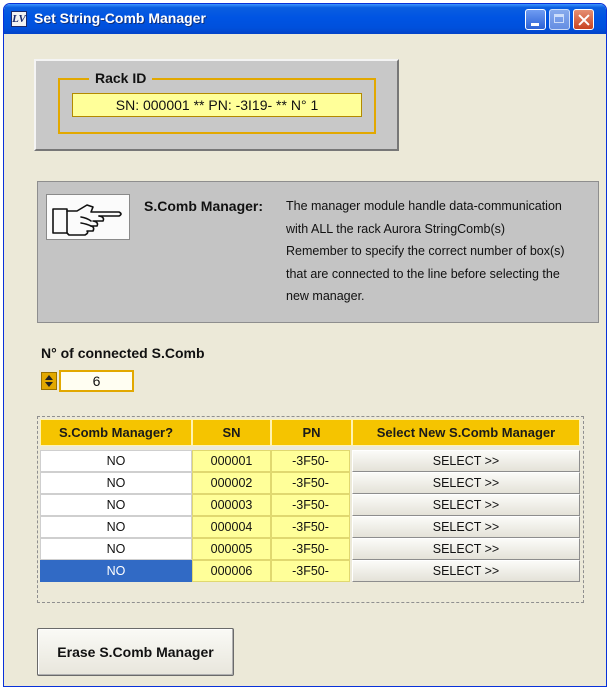 This screenshot has width=607, height=687. What do you see at coordinates (96, 381) in the screenshot?
I see `connected-count-field: 6` at bounding box center [96, 381].